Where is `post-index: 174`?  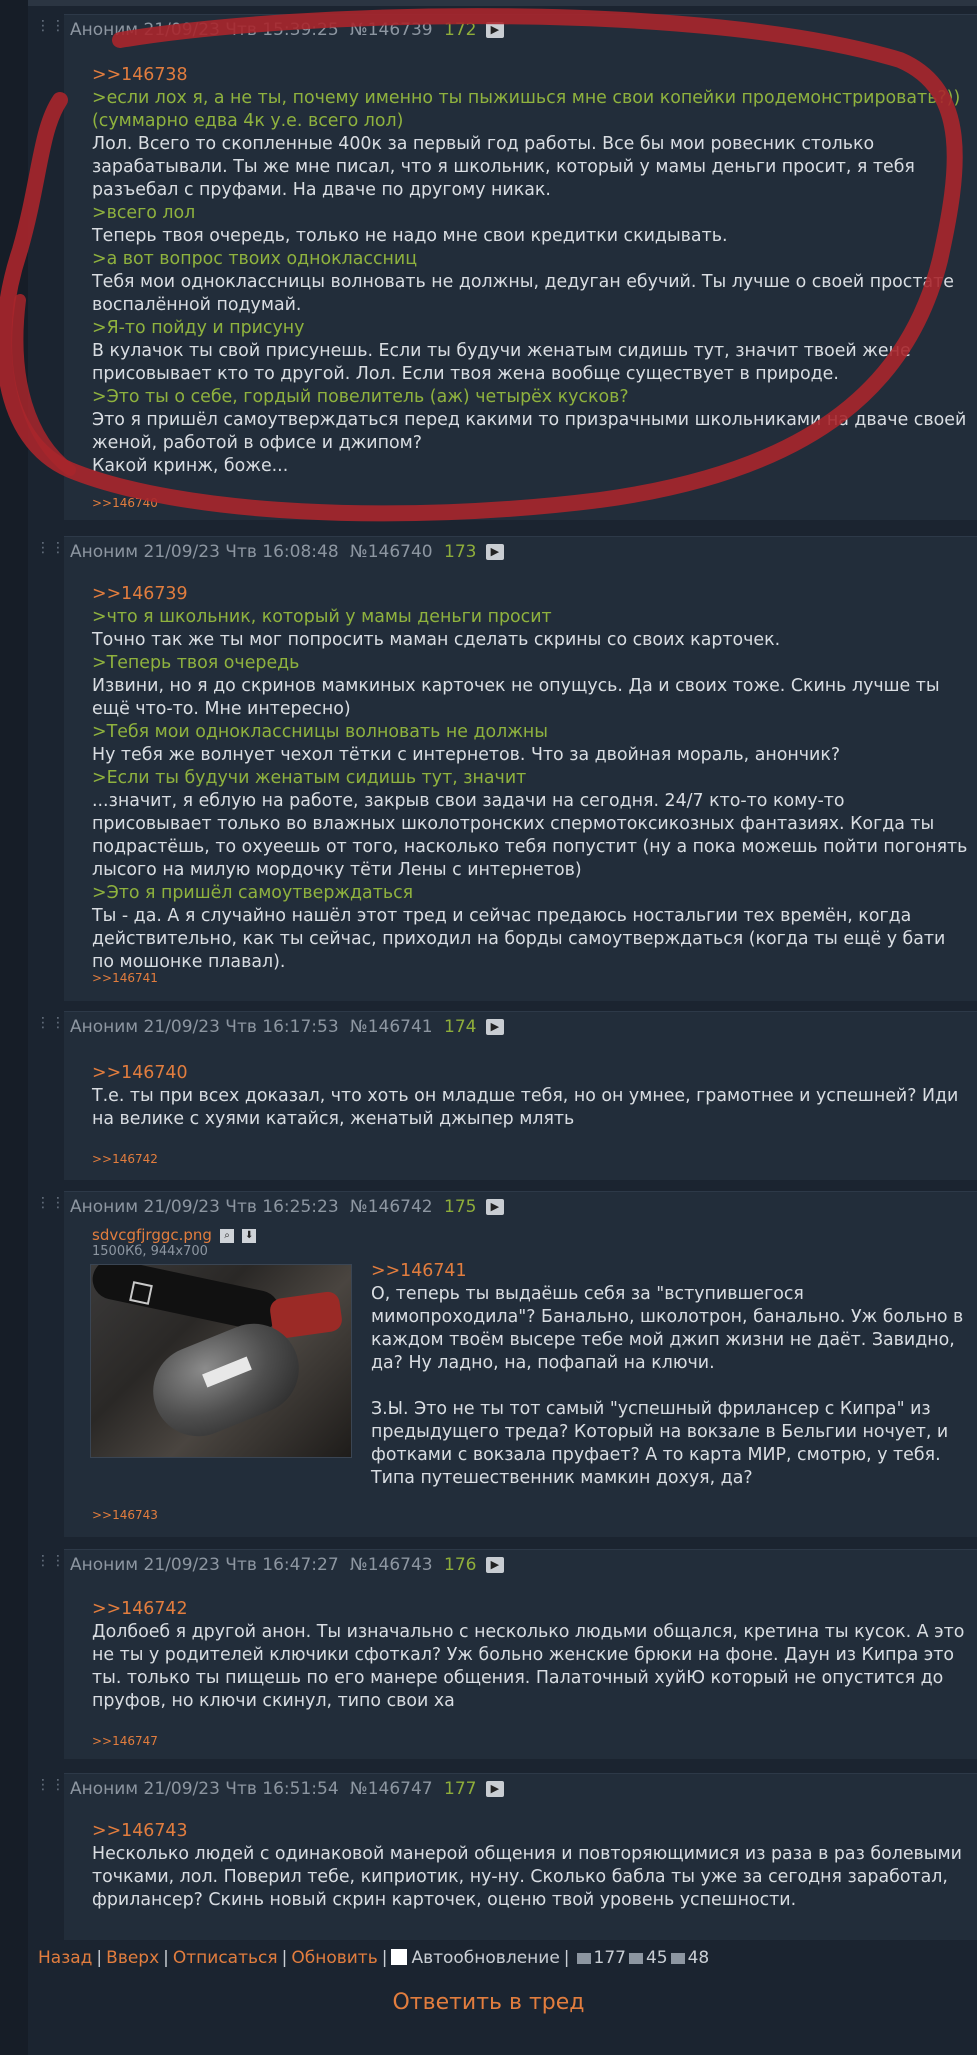 post-index: 174 is located at coordinates (460, 1027).